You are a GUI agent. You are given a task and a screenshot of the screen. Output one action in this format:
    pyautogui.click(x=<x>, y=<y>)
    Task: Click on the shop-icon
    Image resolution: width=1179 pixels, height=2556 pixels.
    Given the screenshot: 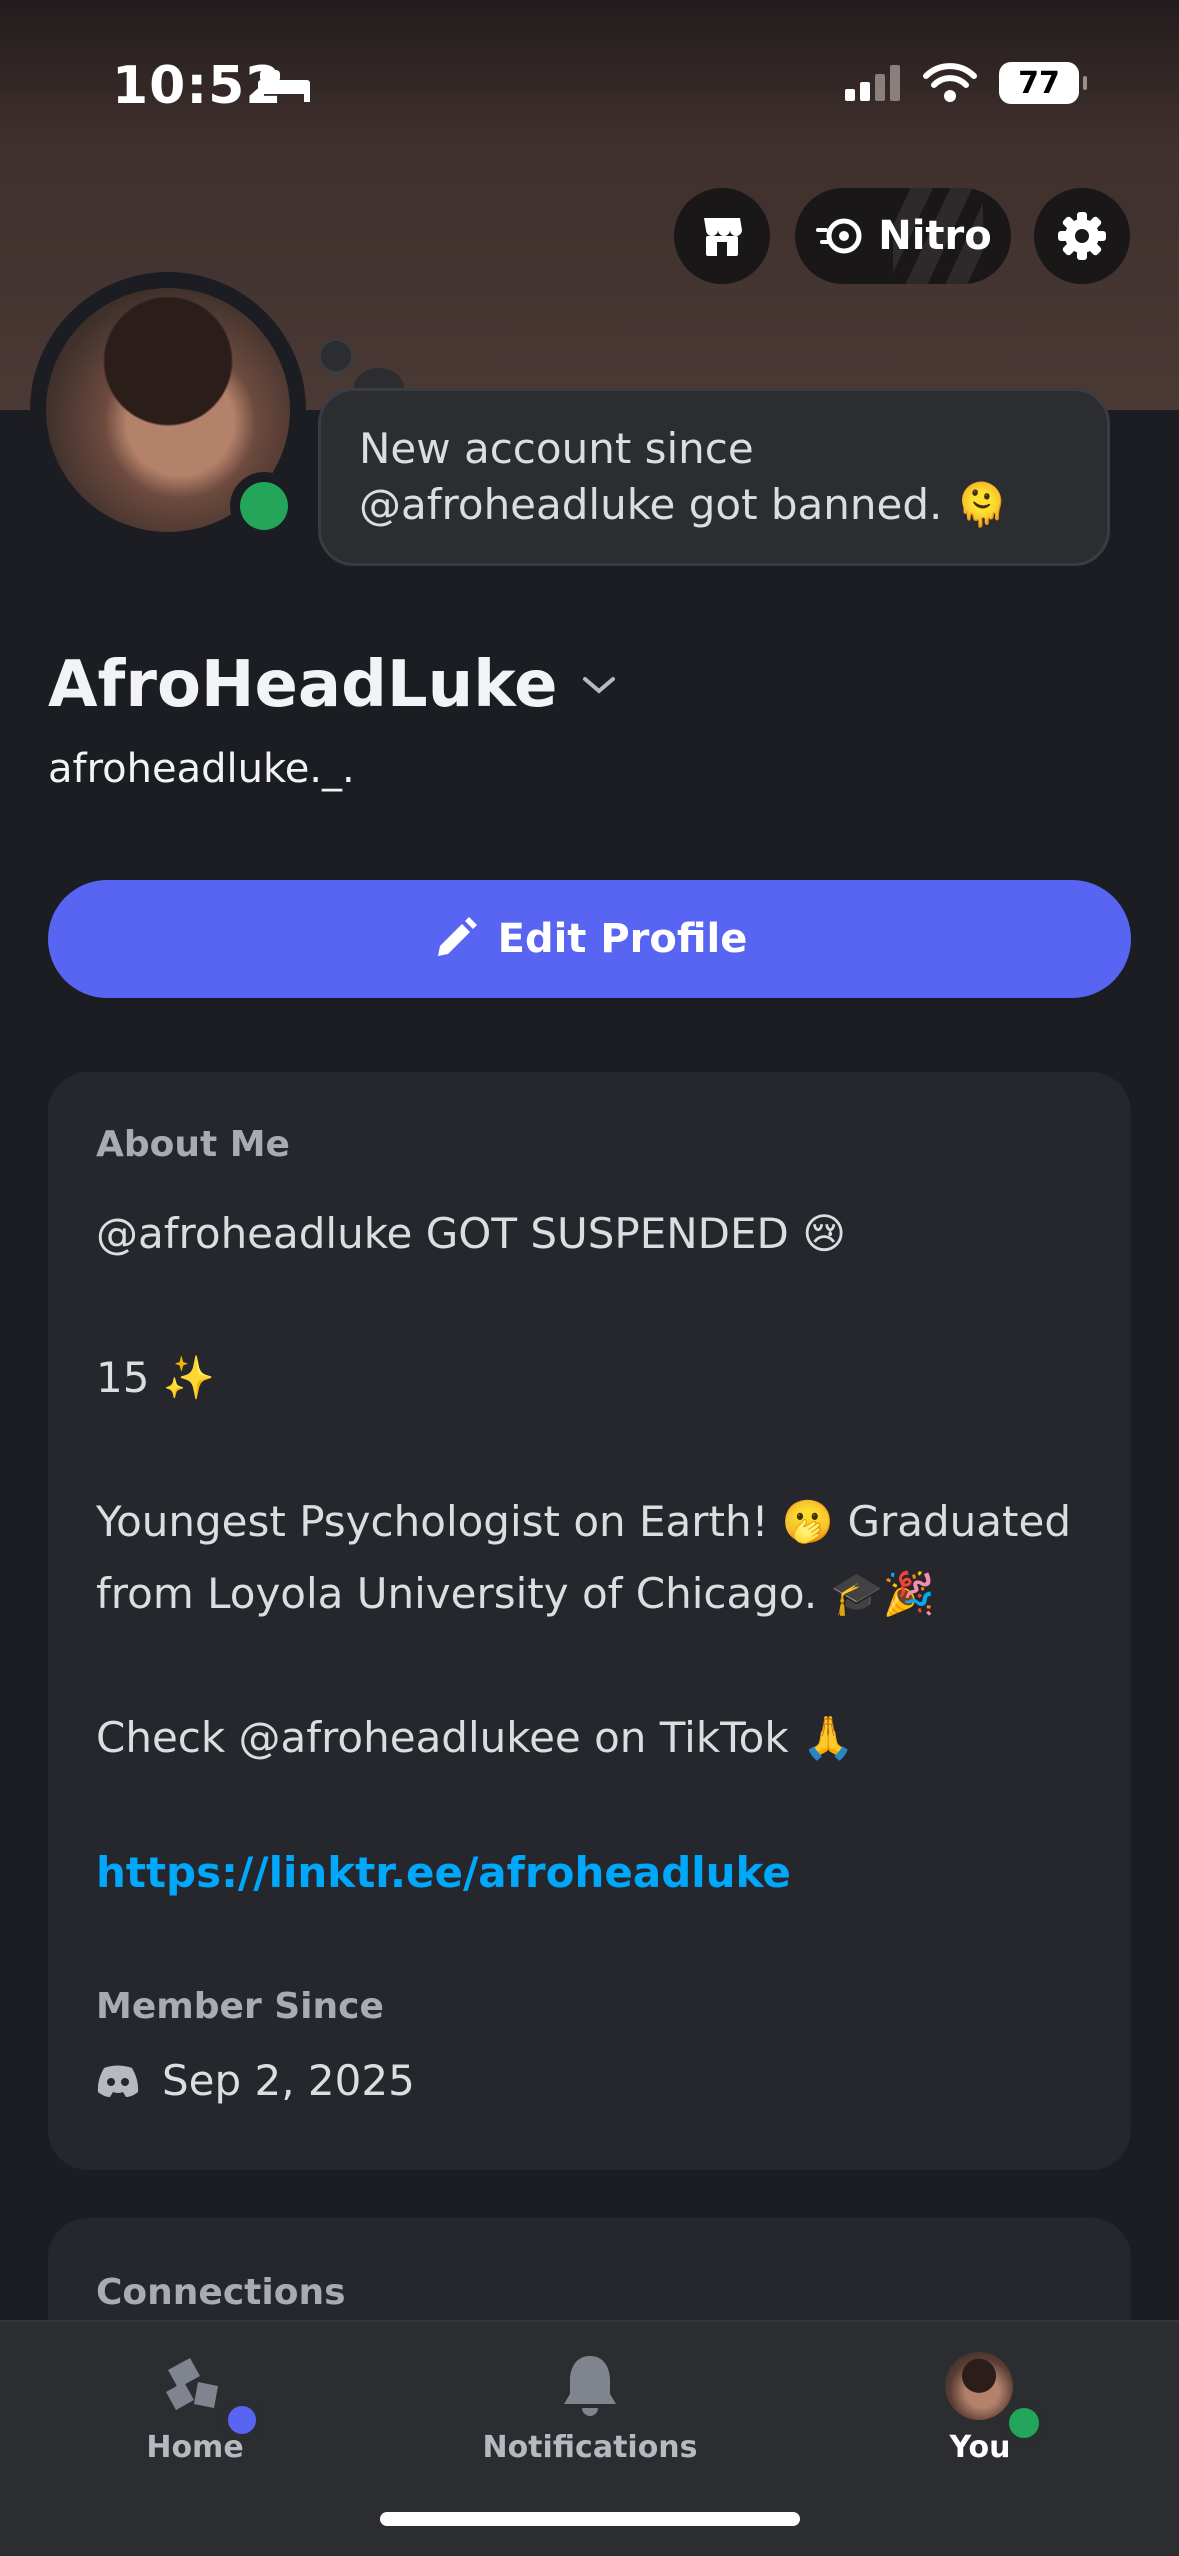 What is the action you would take?
    pyautogui.click(x=723, y=237)
    